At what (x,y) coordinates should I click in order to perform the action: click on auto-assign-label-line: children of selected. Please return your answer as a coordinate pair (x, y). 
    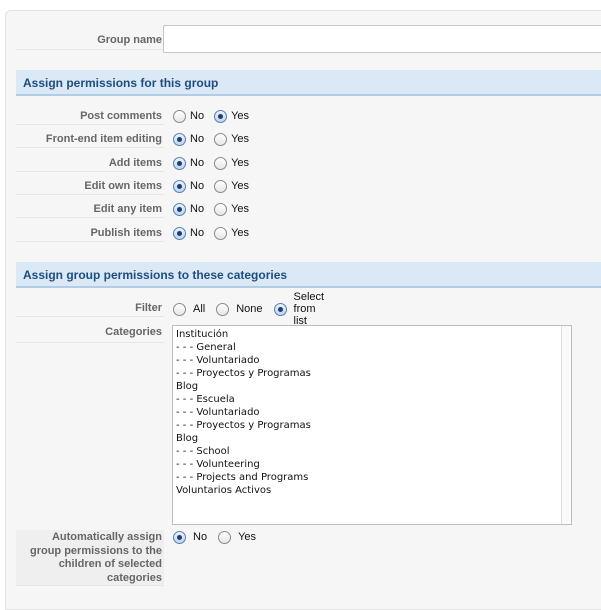
    Looking at the image, I should click on (110, 564).